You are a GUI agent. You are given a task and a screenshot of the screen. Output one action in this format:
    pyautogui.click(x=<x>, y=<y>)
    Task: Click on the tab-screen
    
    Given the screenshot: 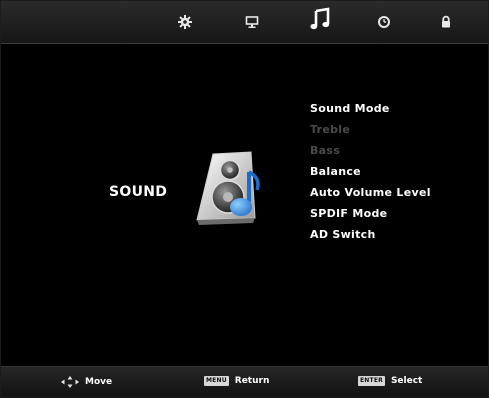 What is the action you would take?
    pyautogui.click(x=252, y=22)
    